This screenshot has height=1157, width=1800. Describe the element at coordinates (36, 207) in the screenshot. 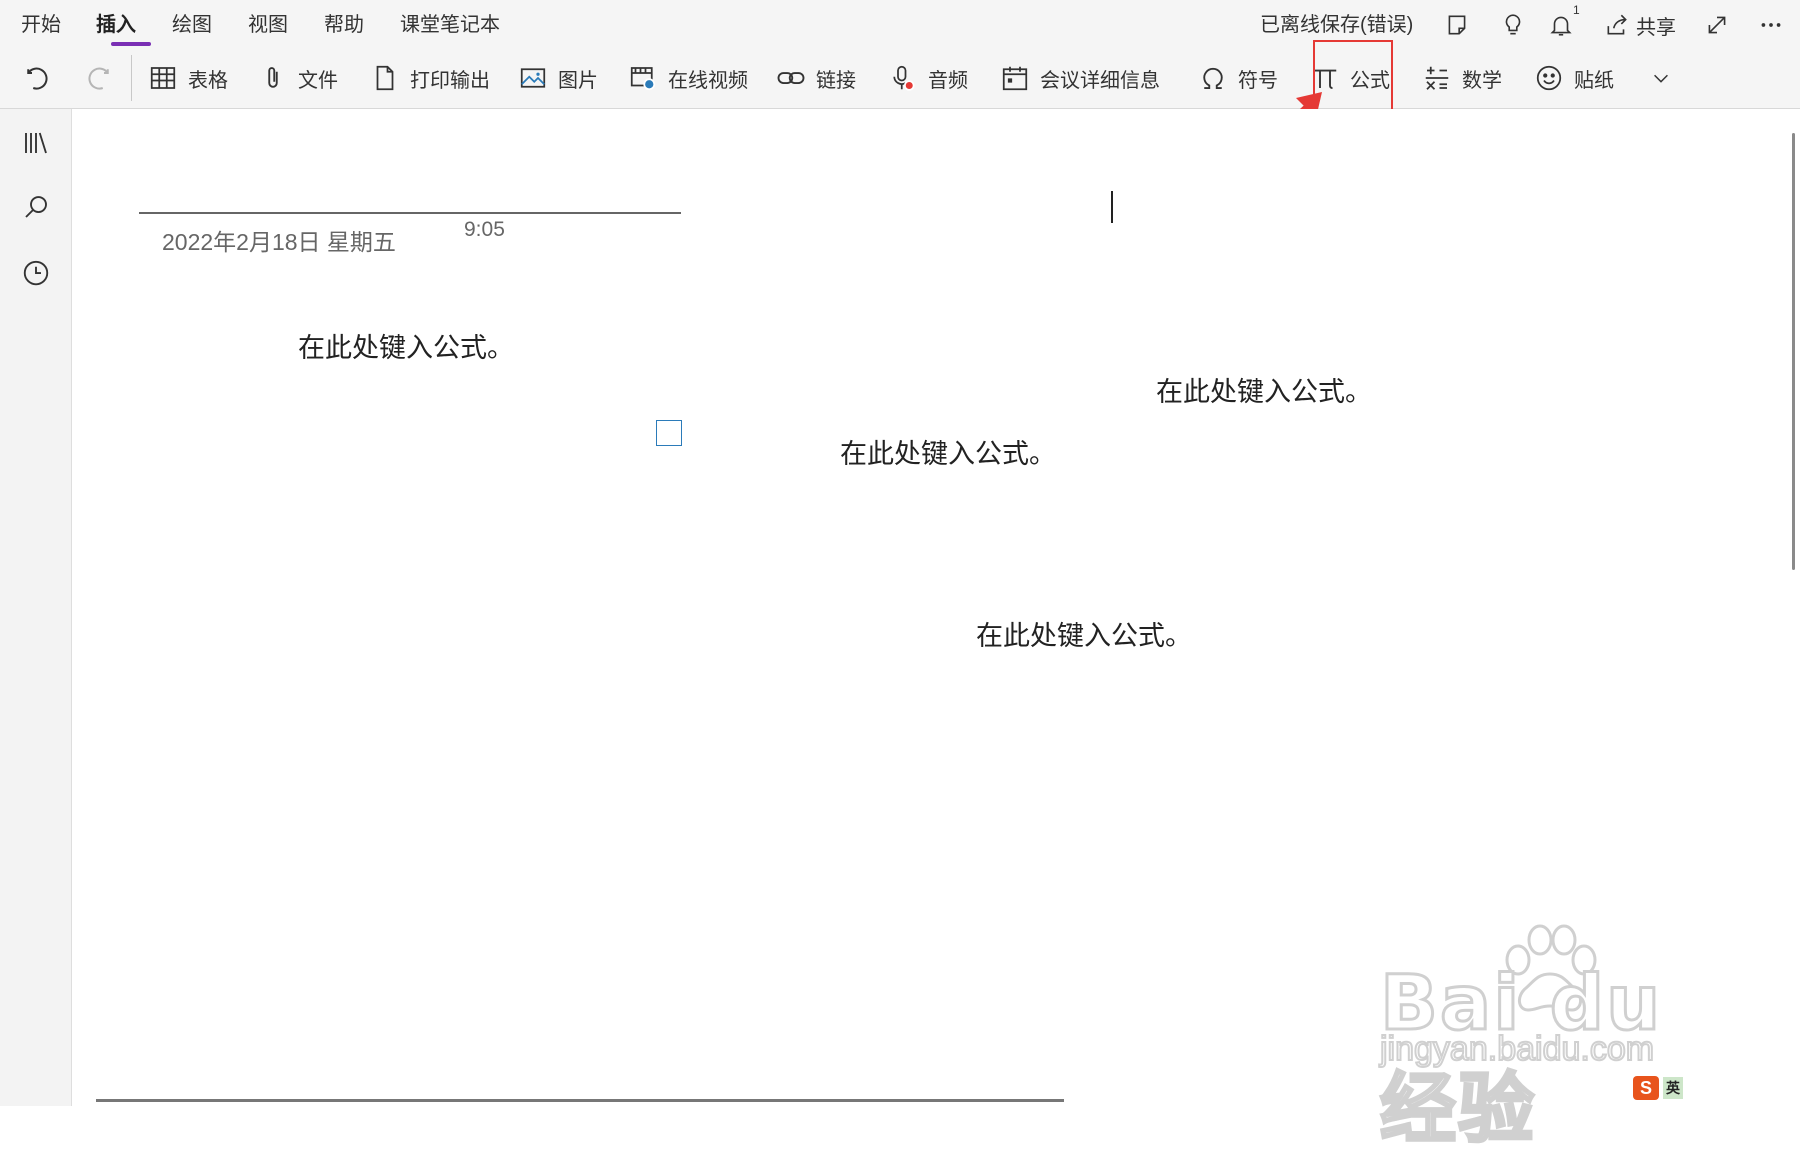

I see `search-icon` at that location.